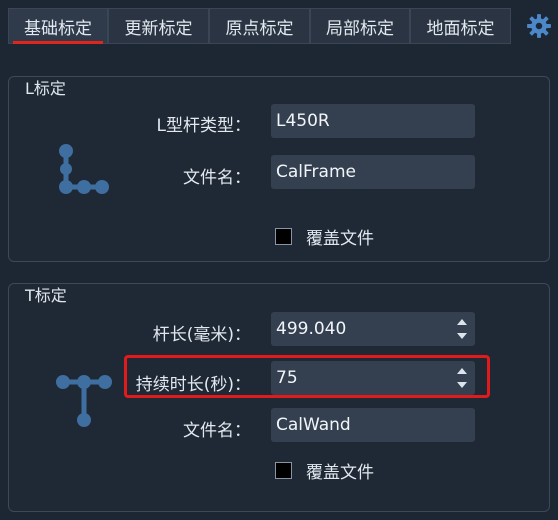 The height and width of the screenshot is (520, 558). Describe the element at coordinates (373, 329) in the screenshot. I see `rod-length-spinbox: 499.040` at that location.